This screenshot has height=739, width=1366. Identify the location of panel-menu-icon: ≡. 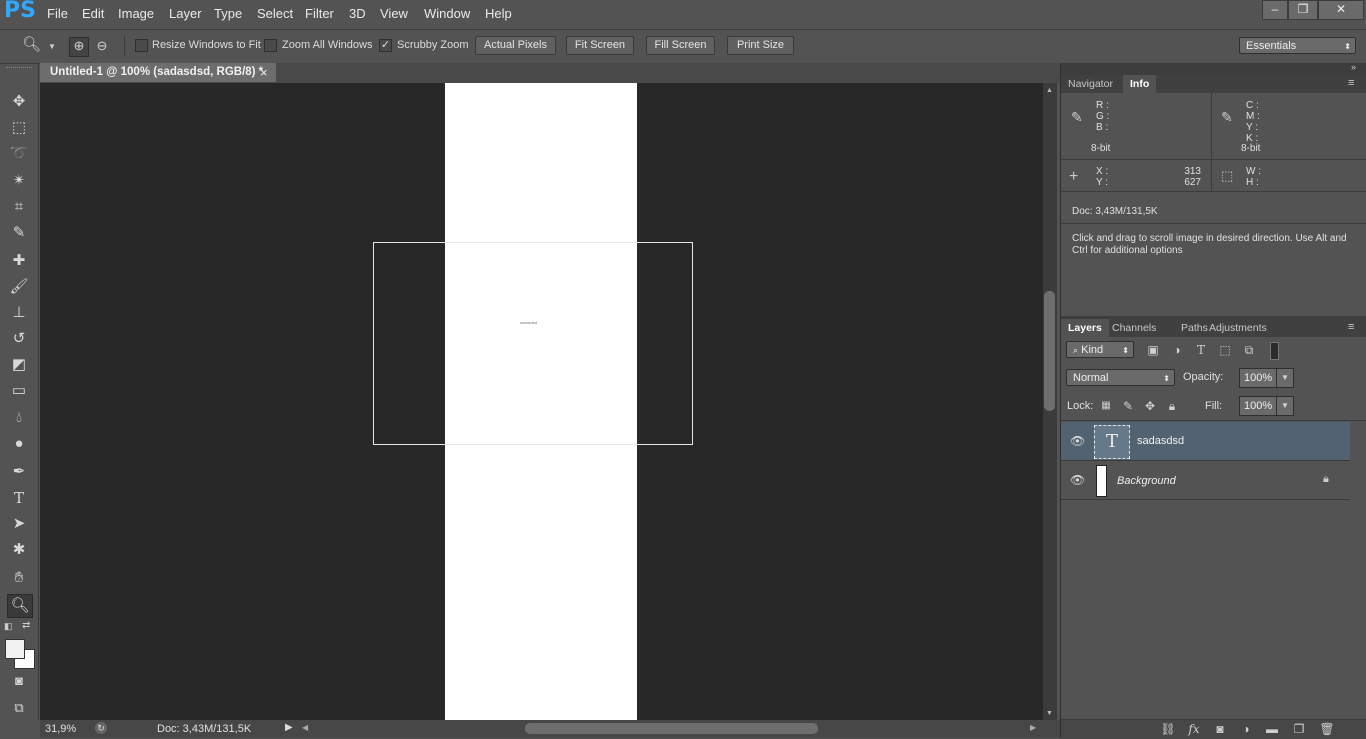
(1351, 83).